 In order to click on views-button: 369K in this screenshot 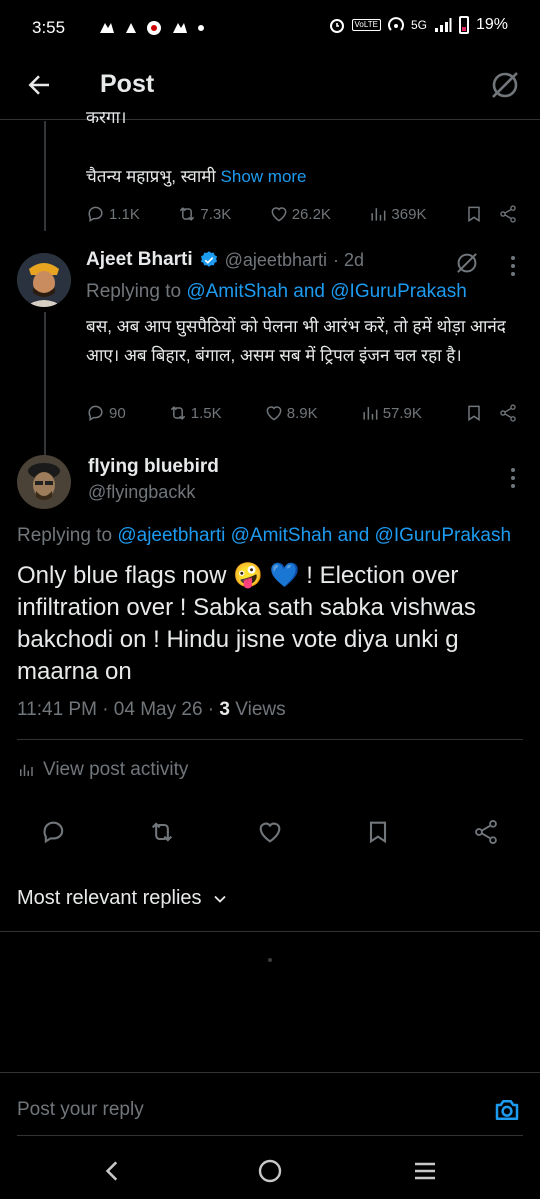, I will do `click(397, 214)`.